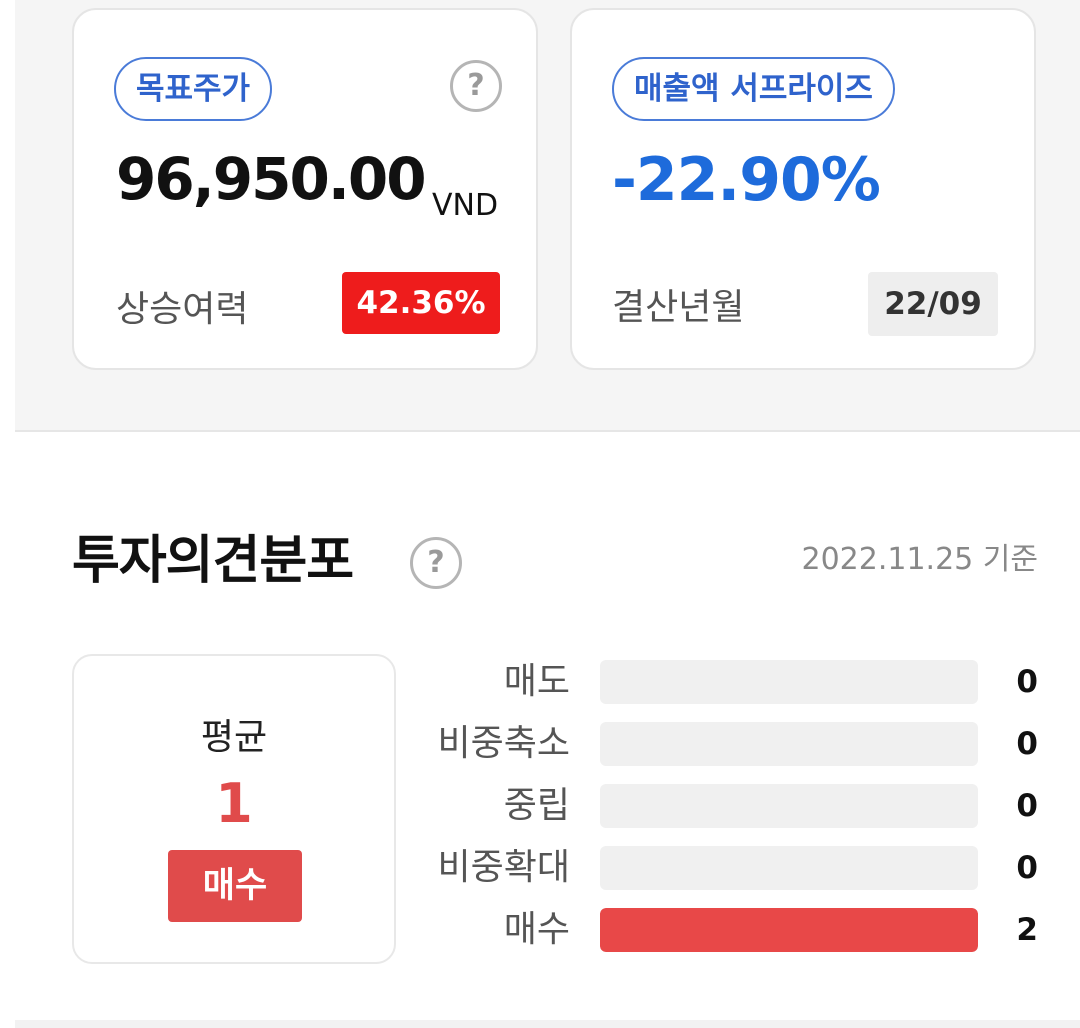  Describe the element at coordinates (235, 886) in the screenshot. I see `average-rating-badge: 매수` at that location.